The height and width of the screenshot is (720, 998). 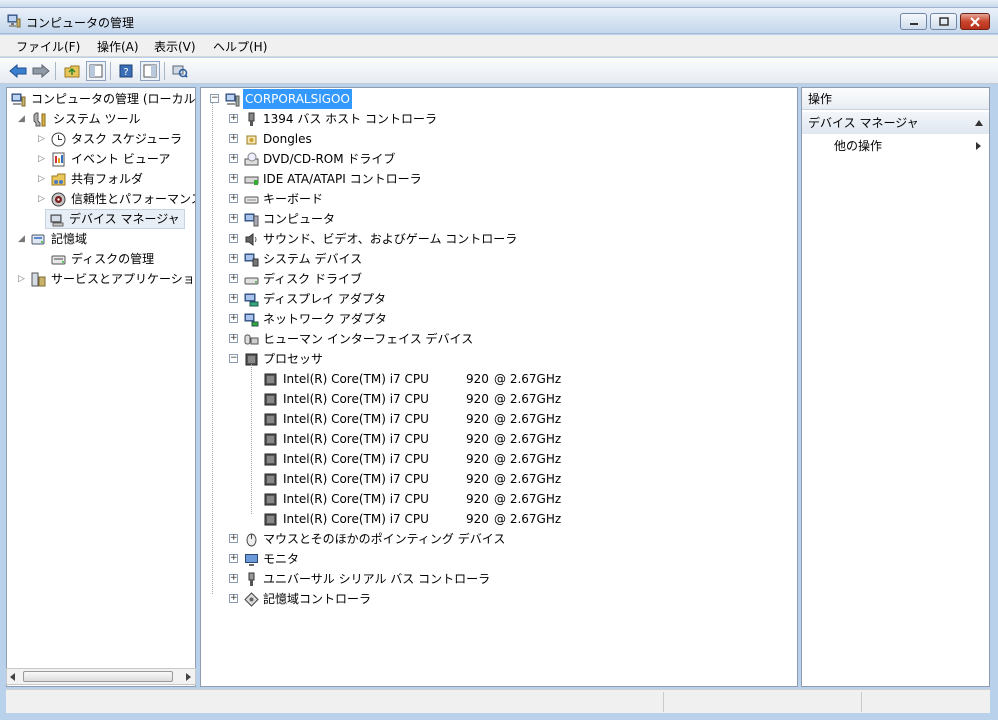 I want to click on menu-action: 操作(A), so click(x=118, y=46).